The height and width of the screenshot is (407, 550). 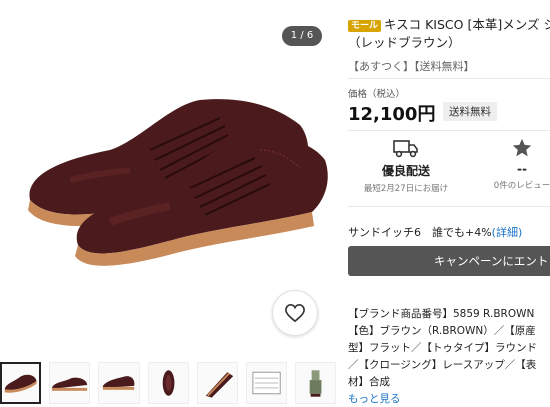 I want to click on delivery-title: 優良配送, so click(x=405, y=171).